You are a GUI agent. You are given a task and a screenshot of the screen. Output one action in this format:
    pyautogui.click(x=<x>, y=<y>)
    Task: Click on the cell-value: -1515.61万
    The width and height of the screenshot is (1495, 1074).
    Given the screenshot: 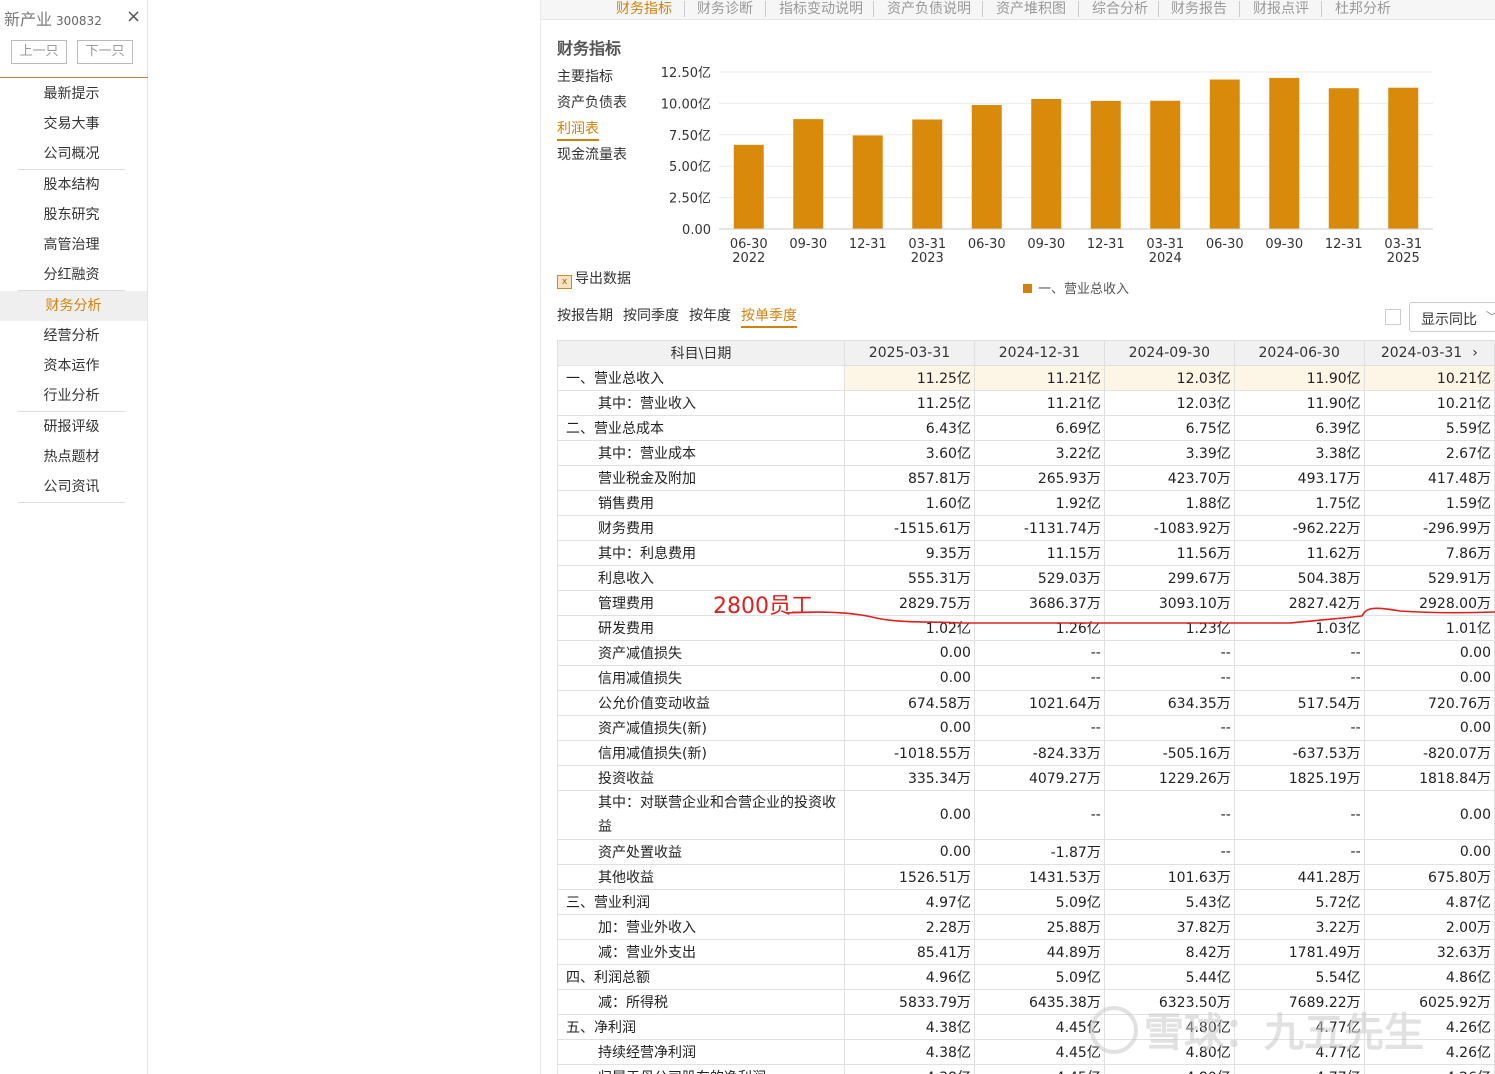 What is the action you would take?
    pyautogui.click(x=909, y=528)
    